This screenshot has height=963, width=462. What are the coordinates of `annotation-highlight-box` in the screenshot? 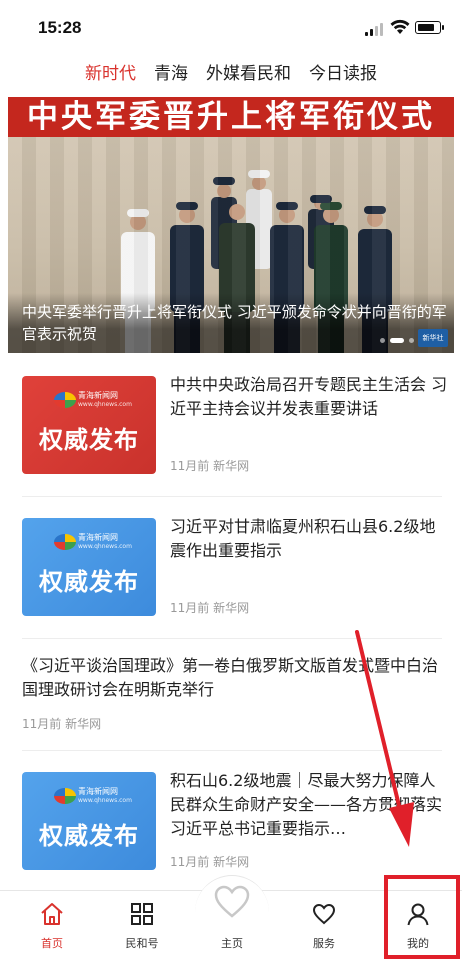 It's located at (422, 917).